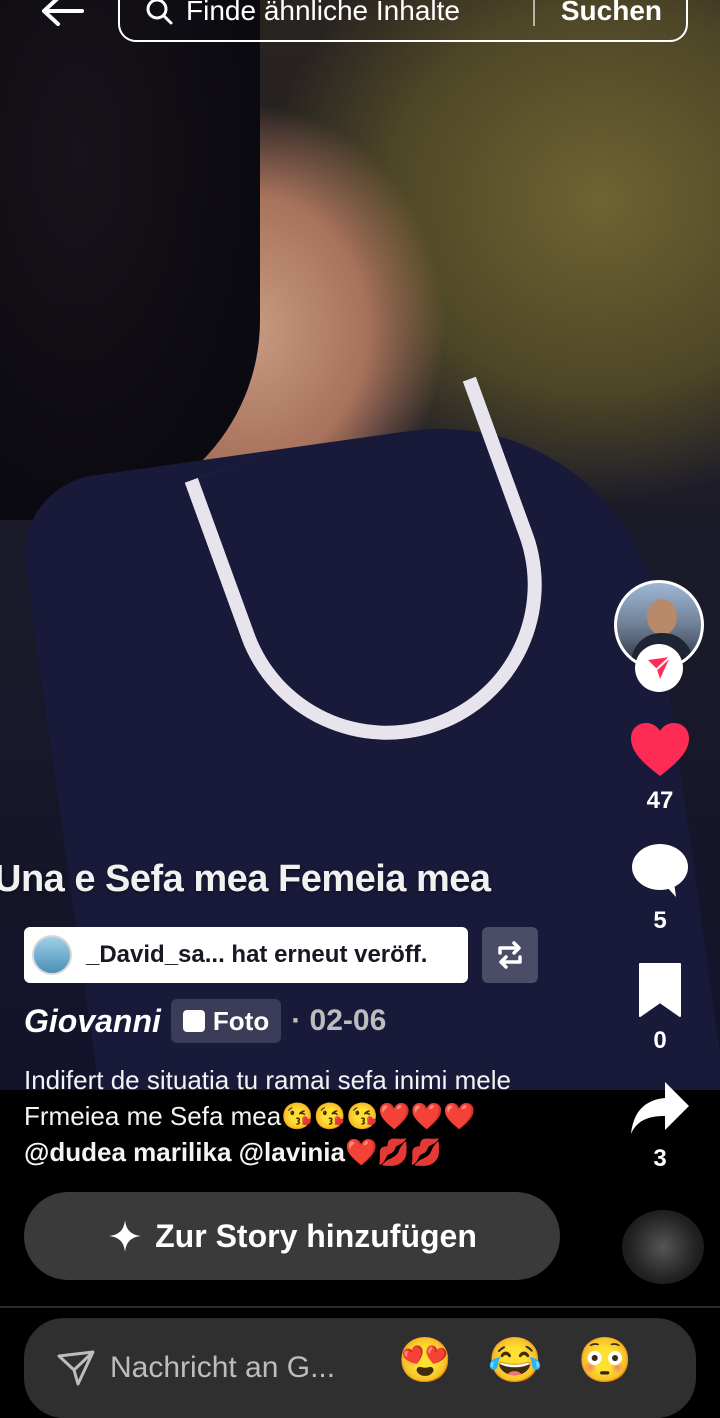  Describe the element at coordinates (660, 990) in the screenshot. I see `bookmark-icon` at that location.